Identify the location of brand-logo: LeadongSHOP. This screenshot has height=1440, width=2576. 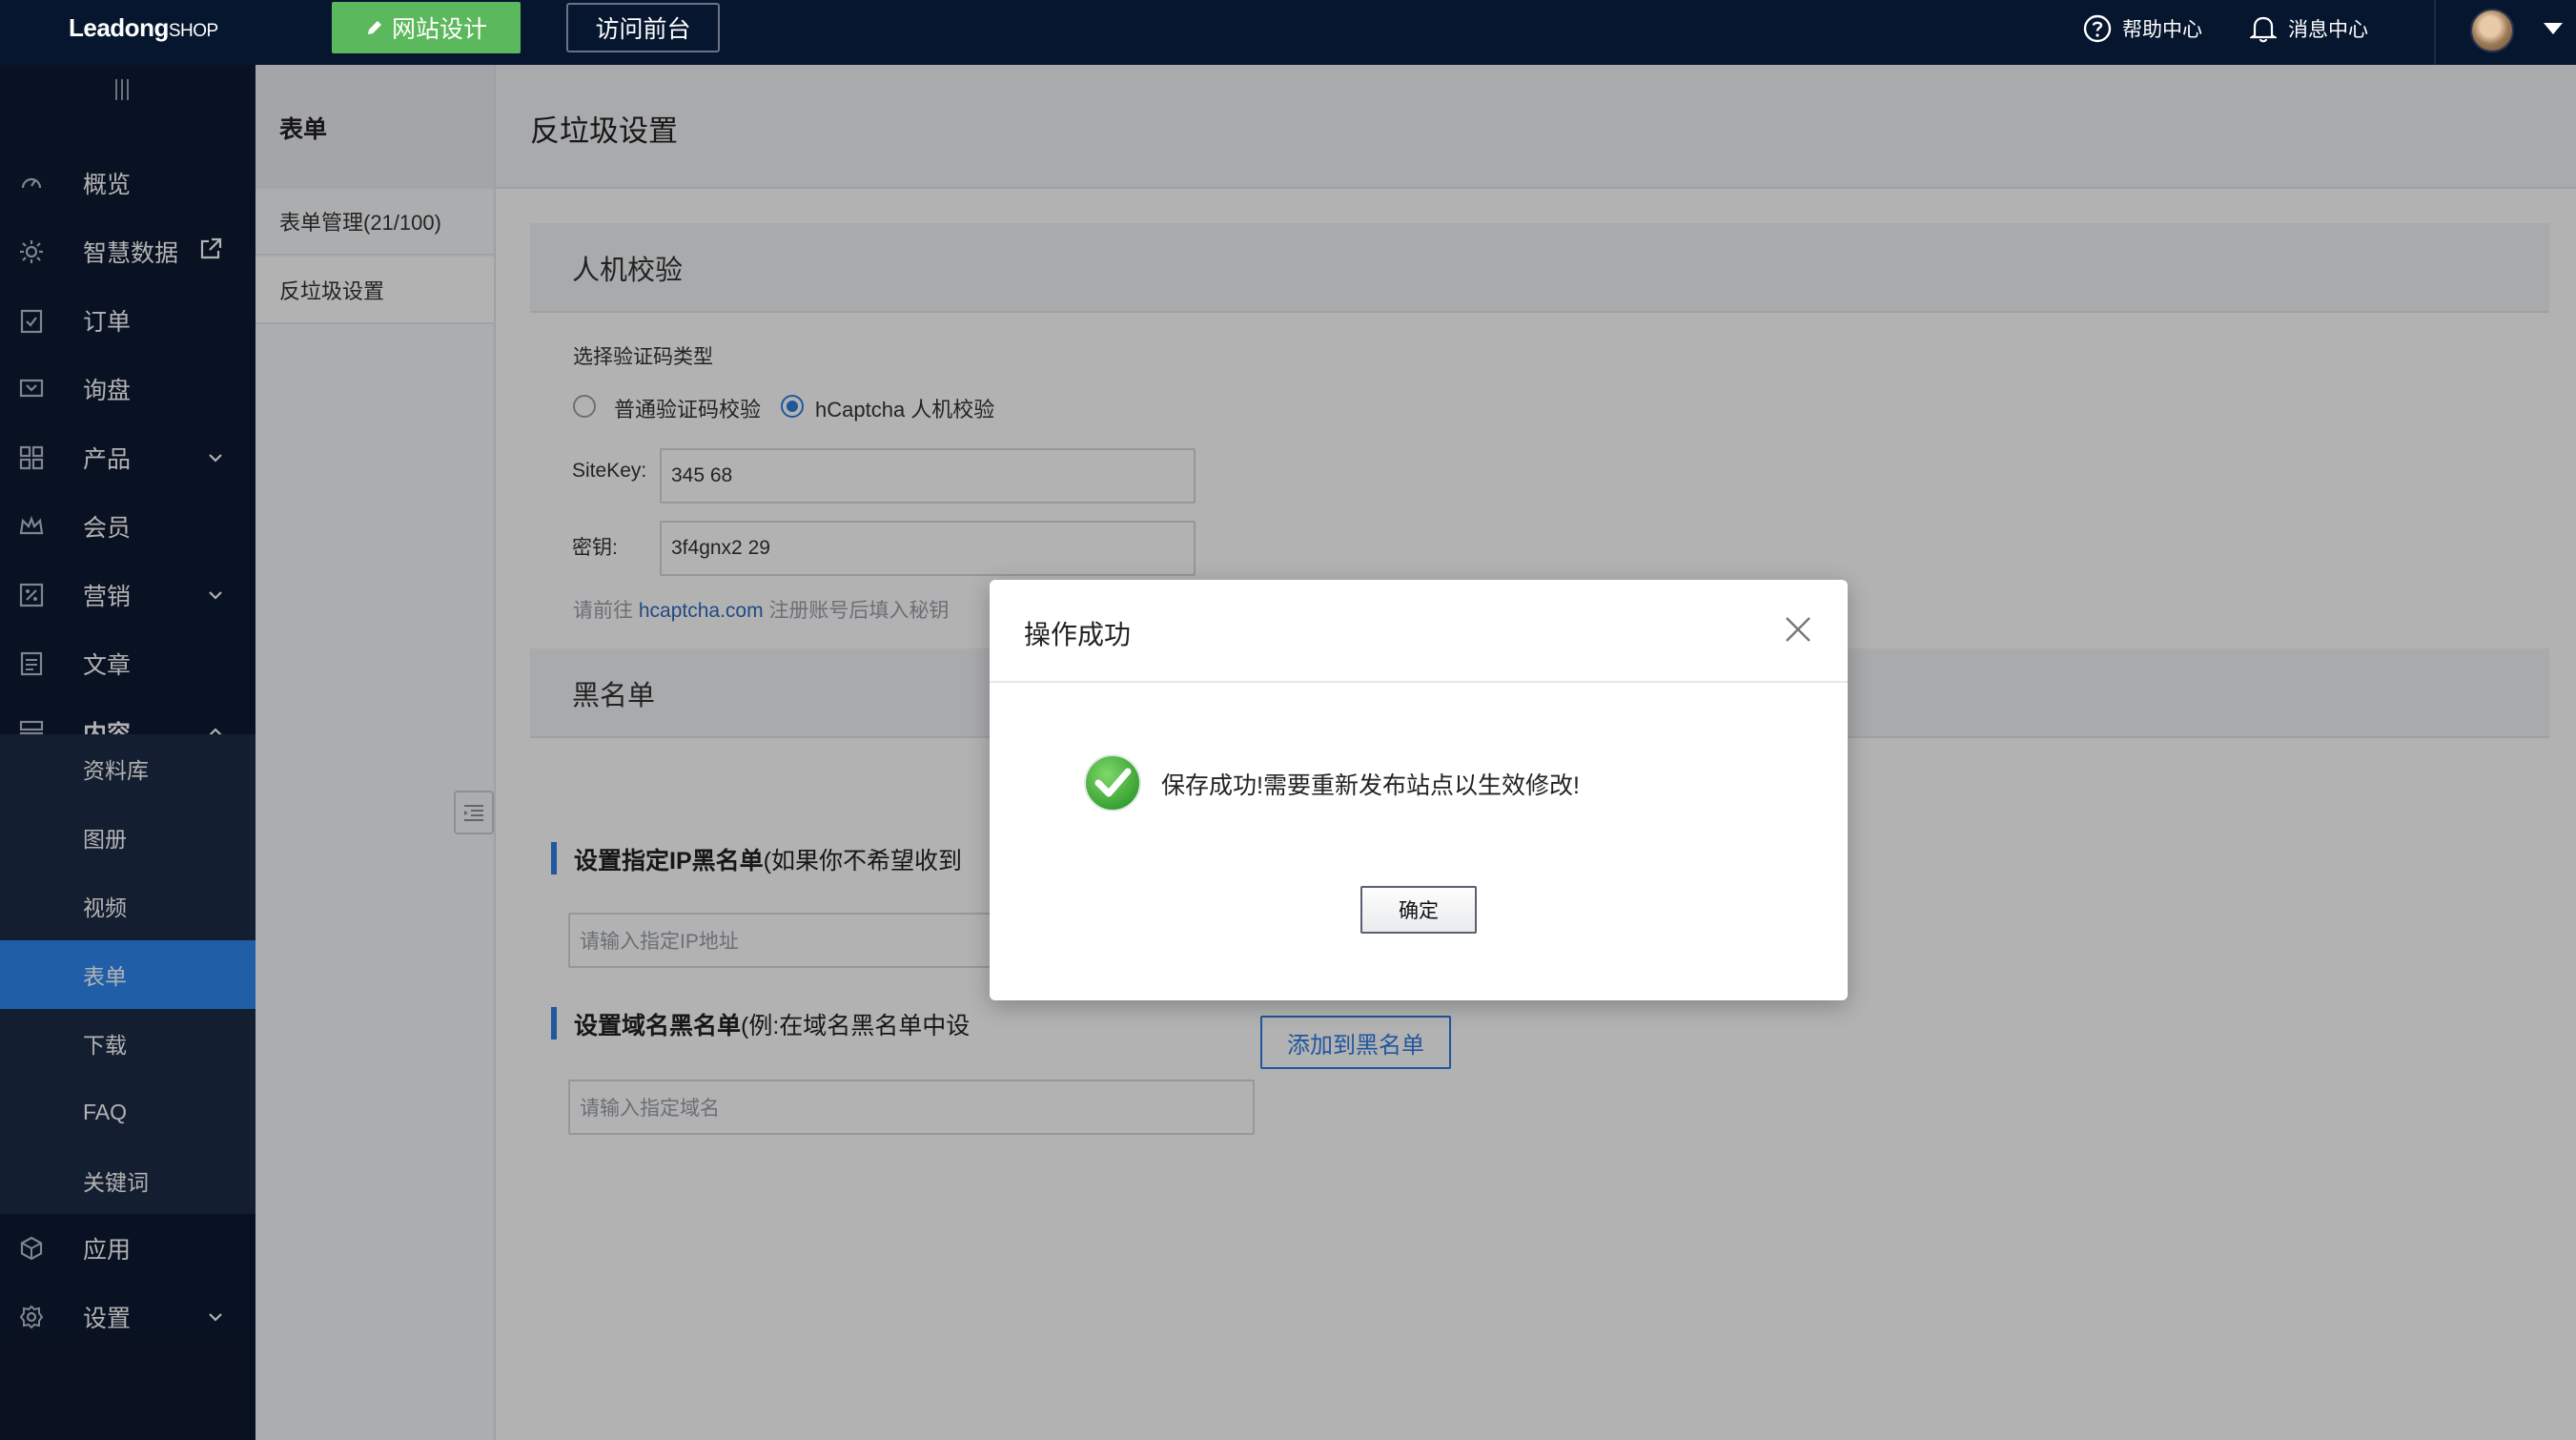
(143, 28).